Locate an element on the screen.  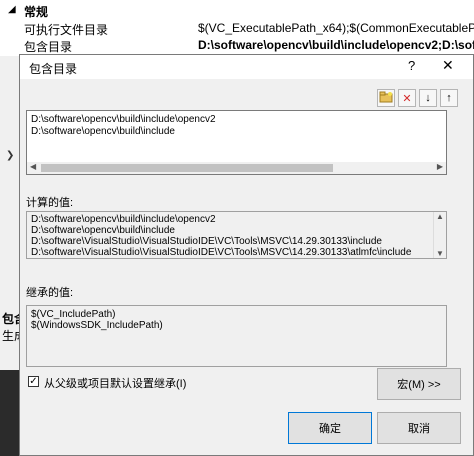
dialog-titlebar: 包含目录 ? ✕ is located at coordinates (246, 67).